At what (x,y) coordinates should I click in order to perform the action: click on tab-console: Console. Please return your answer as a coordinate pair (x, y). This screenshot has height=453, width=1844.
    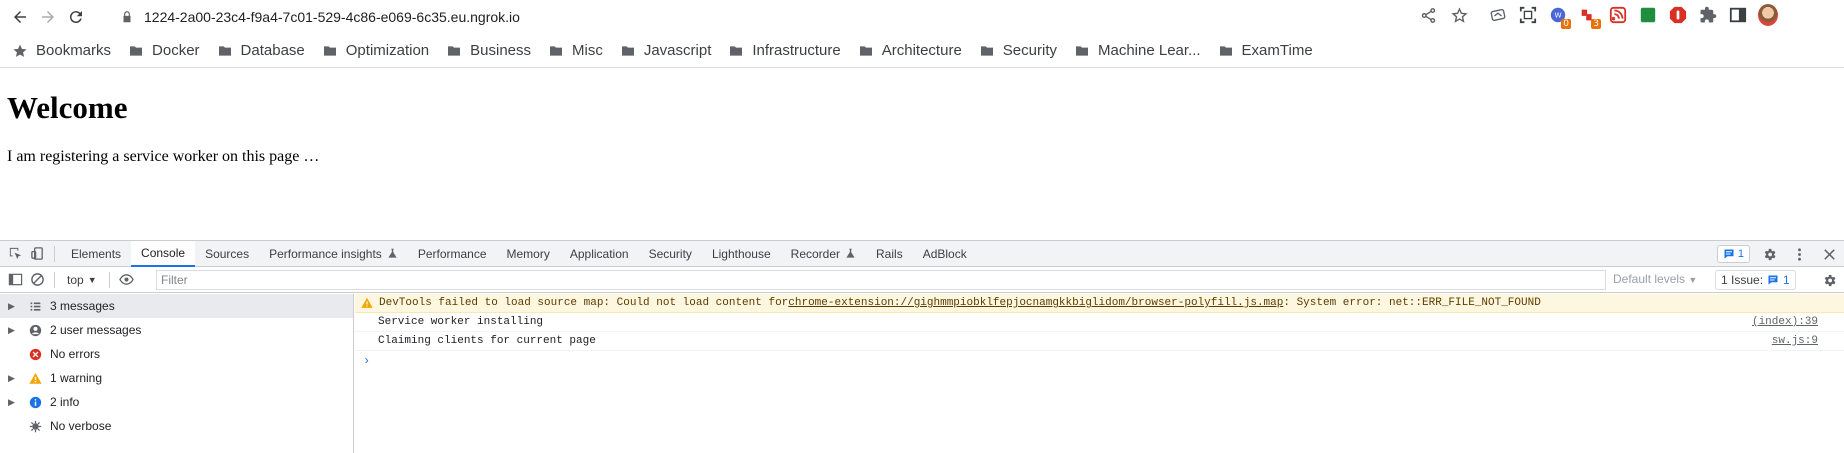
    Looking at the image, I should click on (163, 253).